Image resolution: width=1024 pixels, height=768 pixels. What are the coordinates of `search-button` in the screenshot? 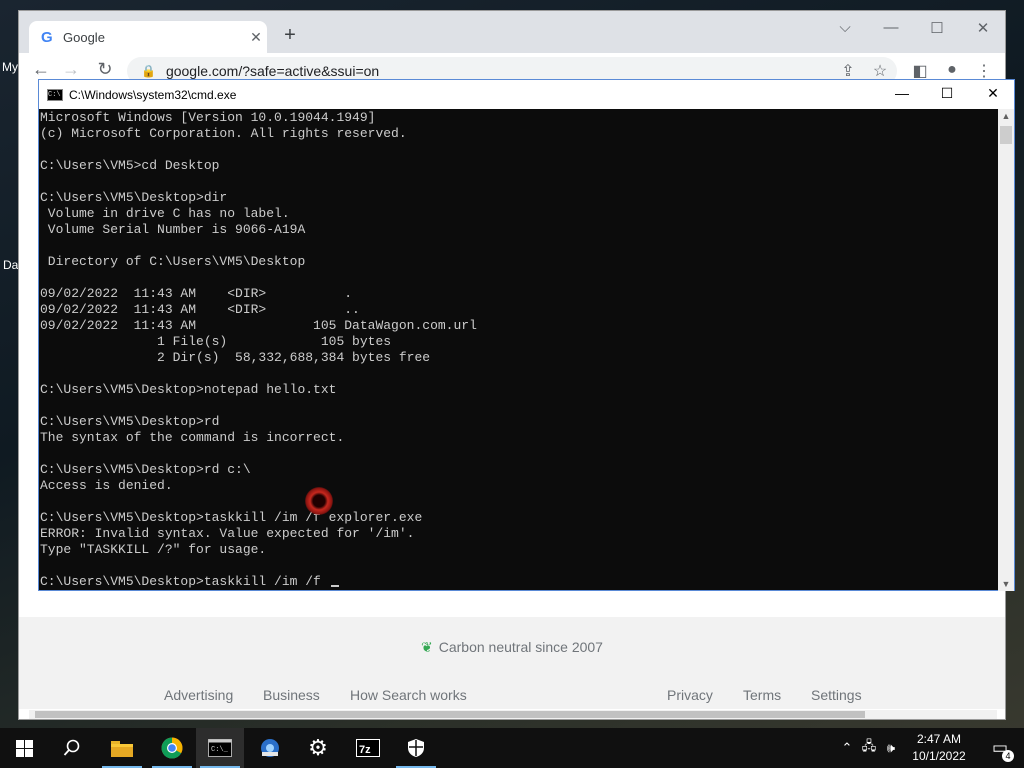 It's located at (72, 748).